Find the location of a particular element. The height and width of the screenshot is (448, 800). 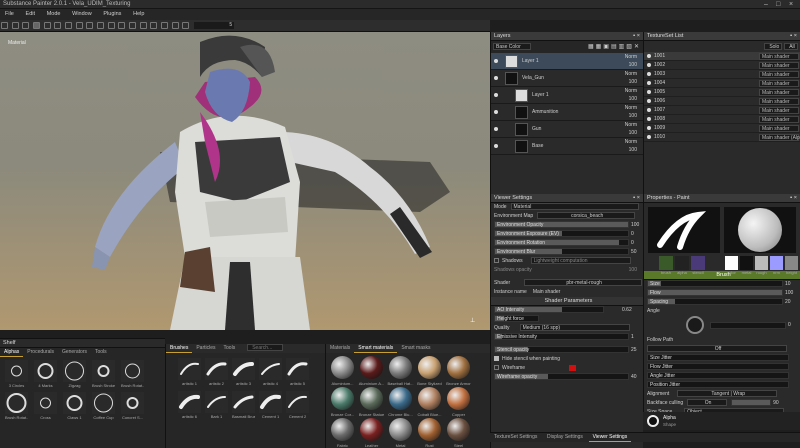

brush-item: Cement 1 is located at coordinates (270, 405).